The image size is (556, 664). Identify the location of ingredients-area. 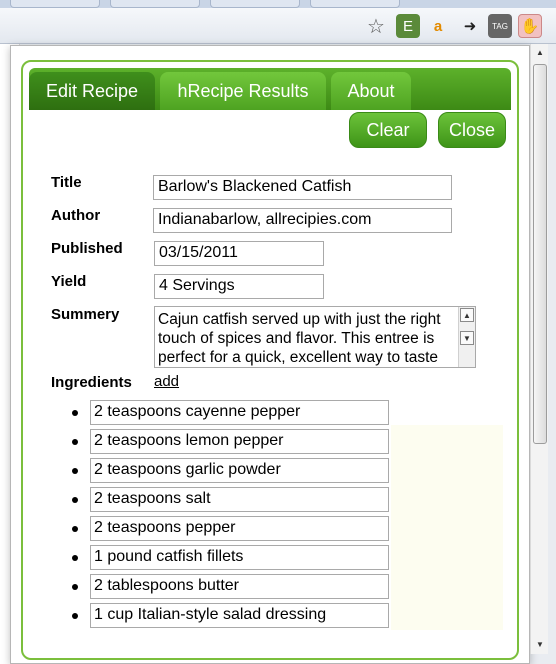
(447, 527).